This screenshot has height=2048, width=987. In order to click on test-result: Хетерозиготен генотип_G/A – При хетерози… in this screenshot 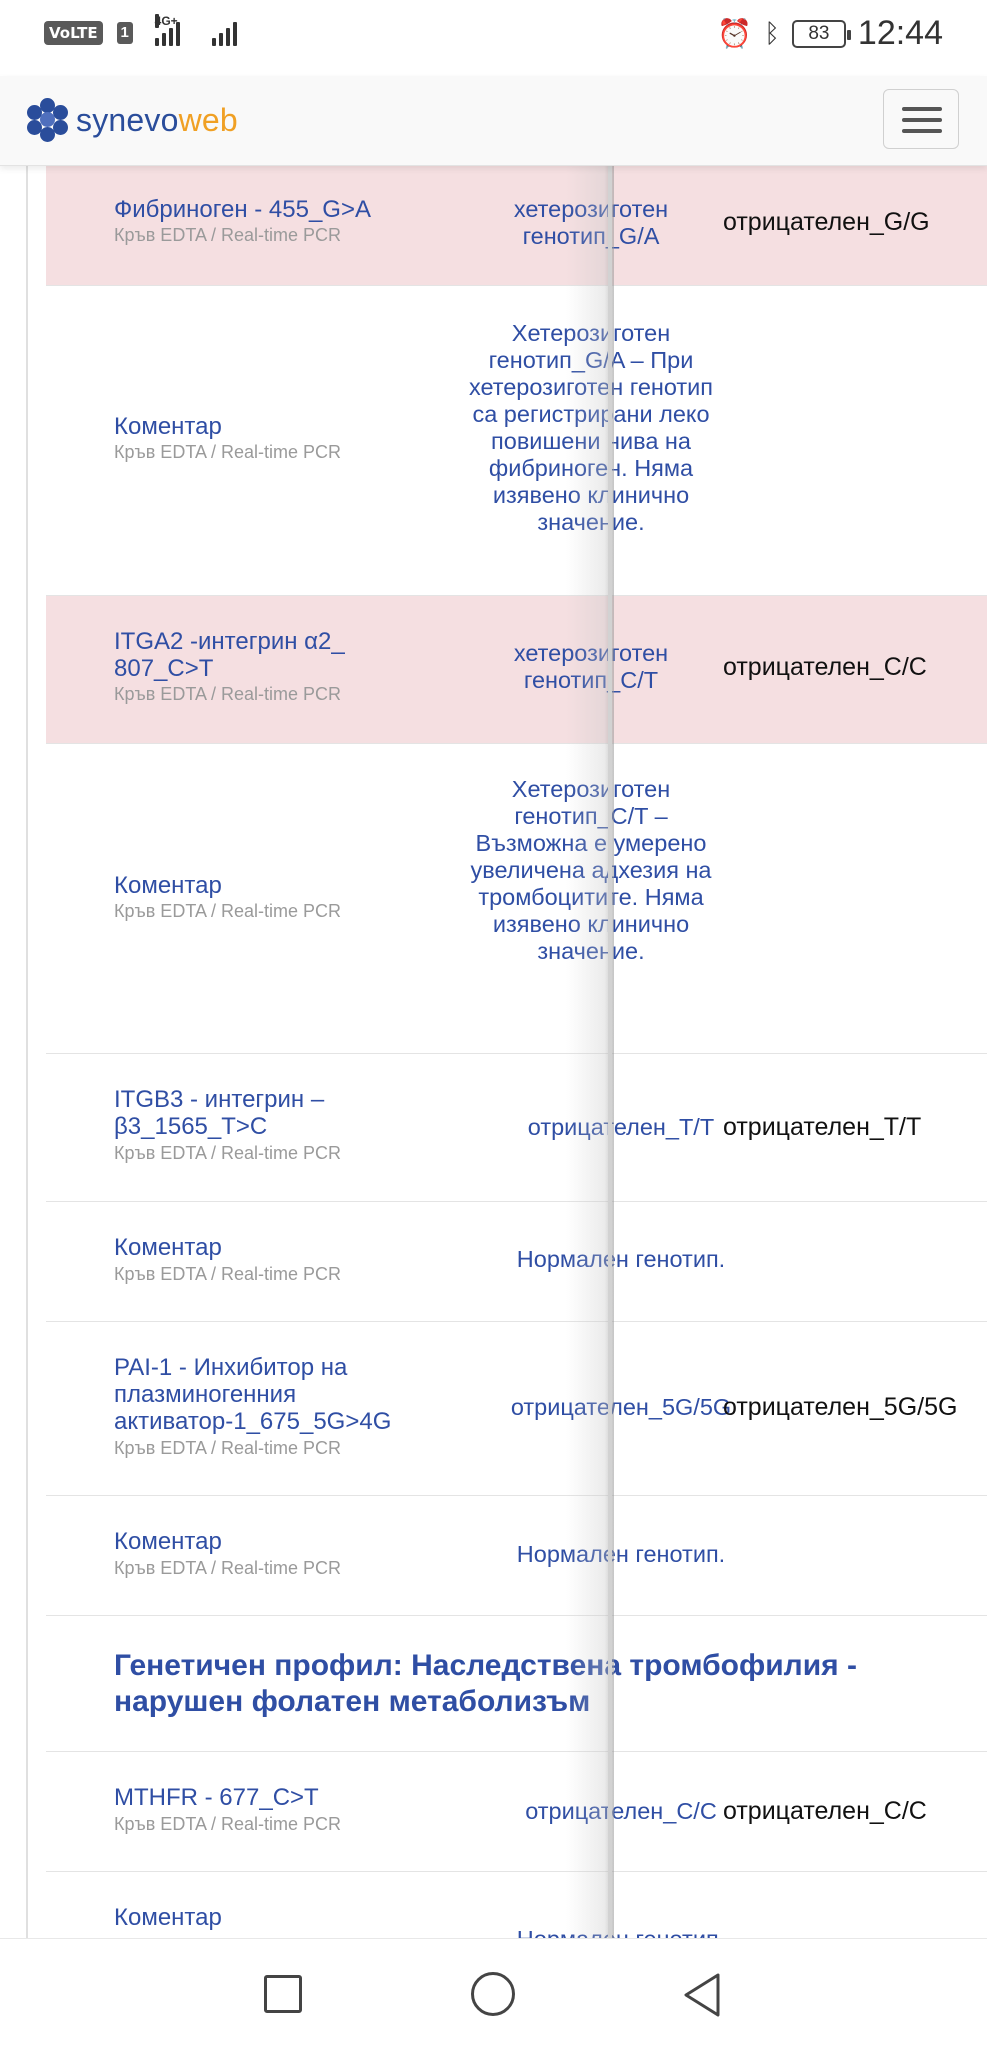, I will do `click(591, 427)`.